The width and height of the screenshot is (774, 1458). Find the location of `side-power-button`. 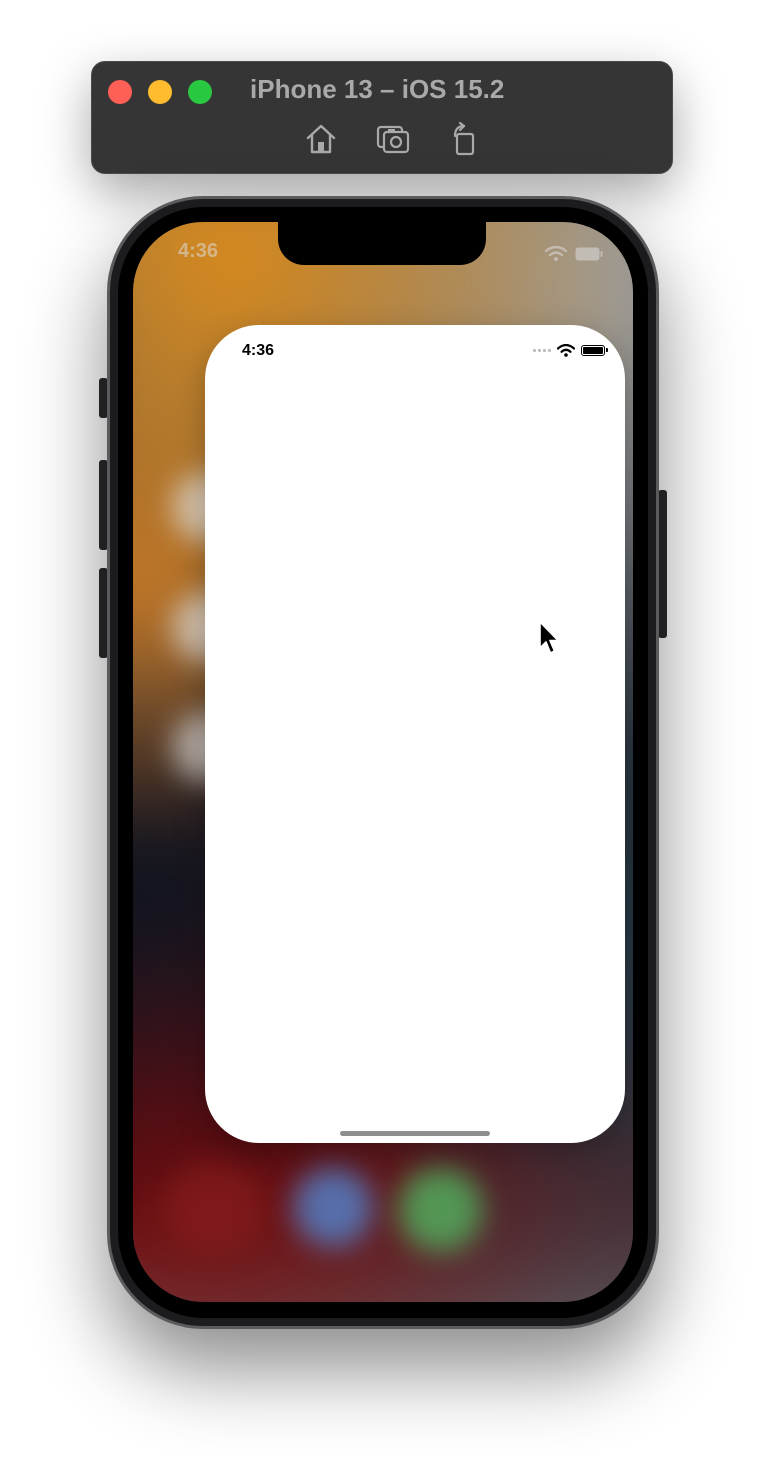

side-power-button is located at coordinates (662, 564).